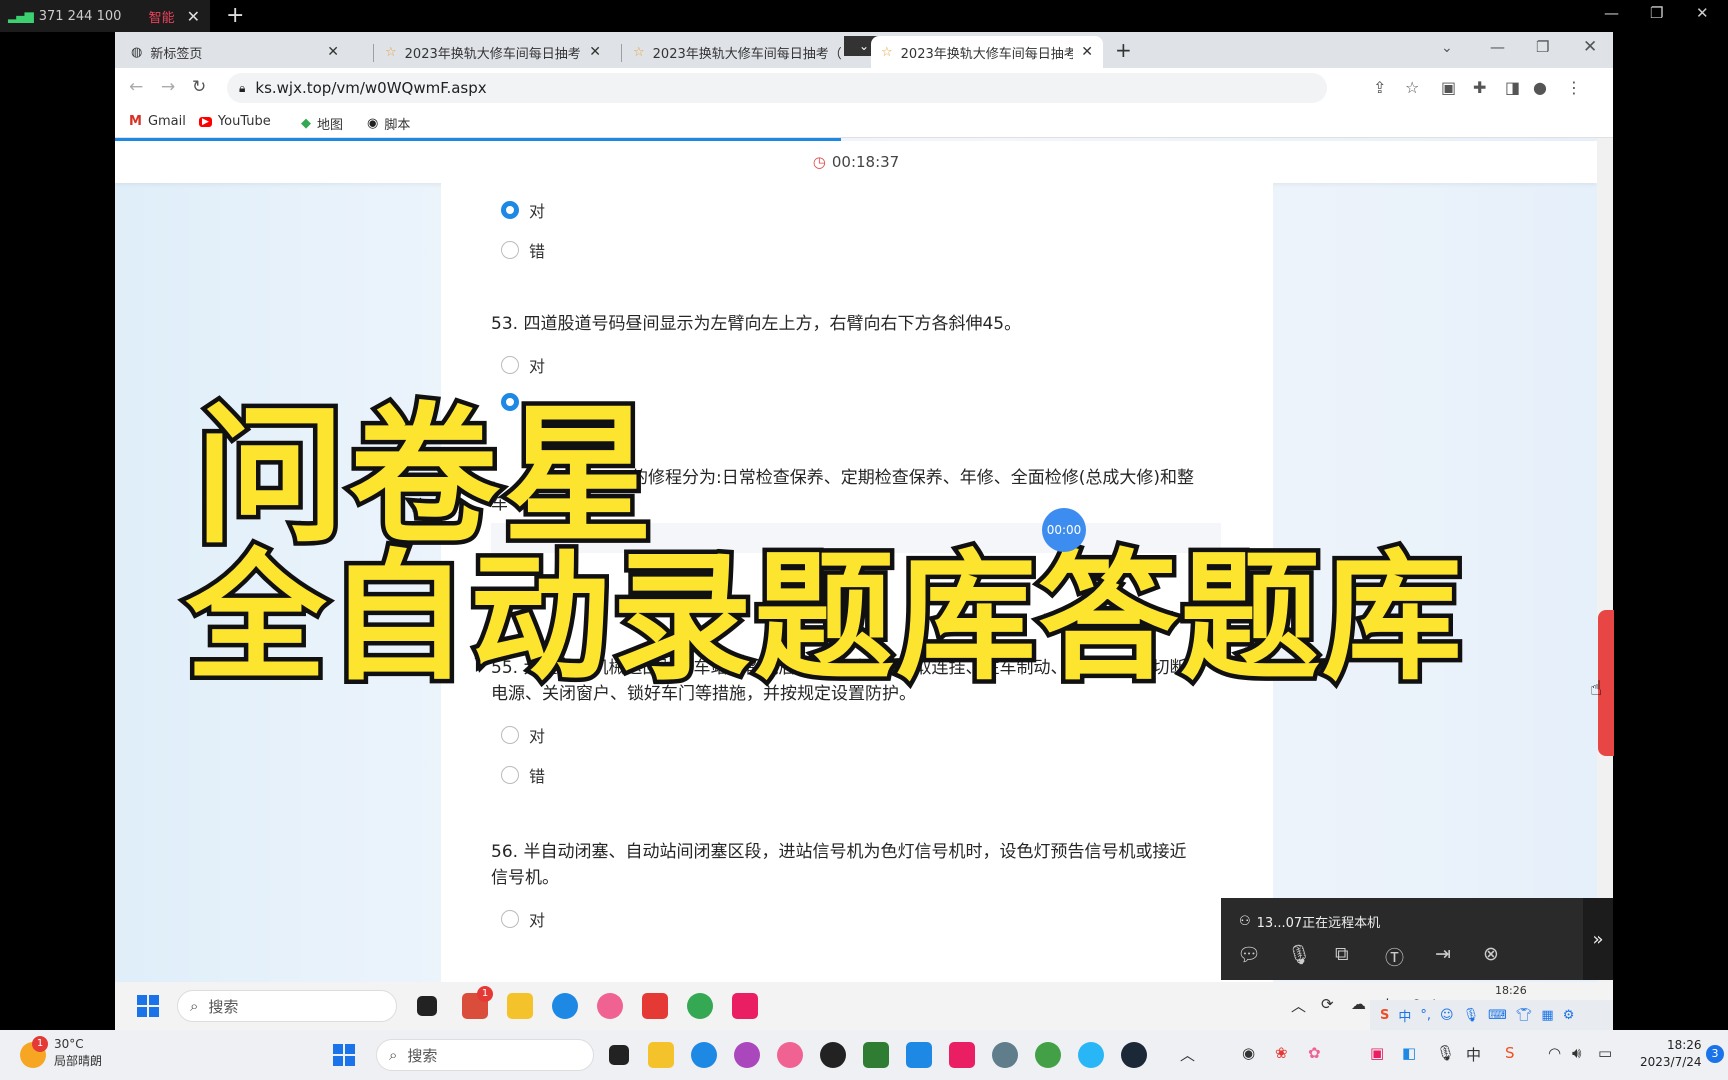  Describe the element at coordinates (485, 1055) in the screenshot. I see `host-taskbar-search: ⌕ 搜索` at that location.